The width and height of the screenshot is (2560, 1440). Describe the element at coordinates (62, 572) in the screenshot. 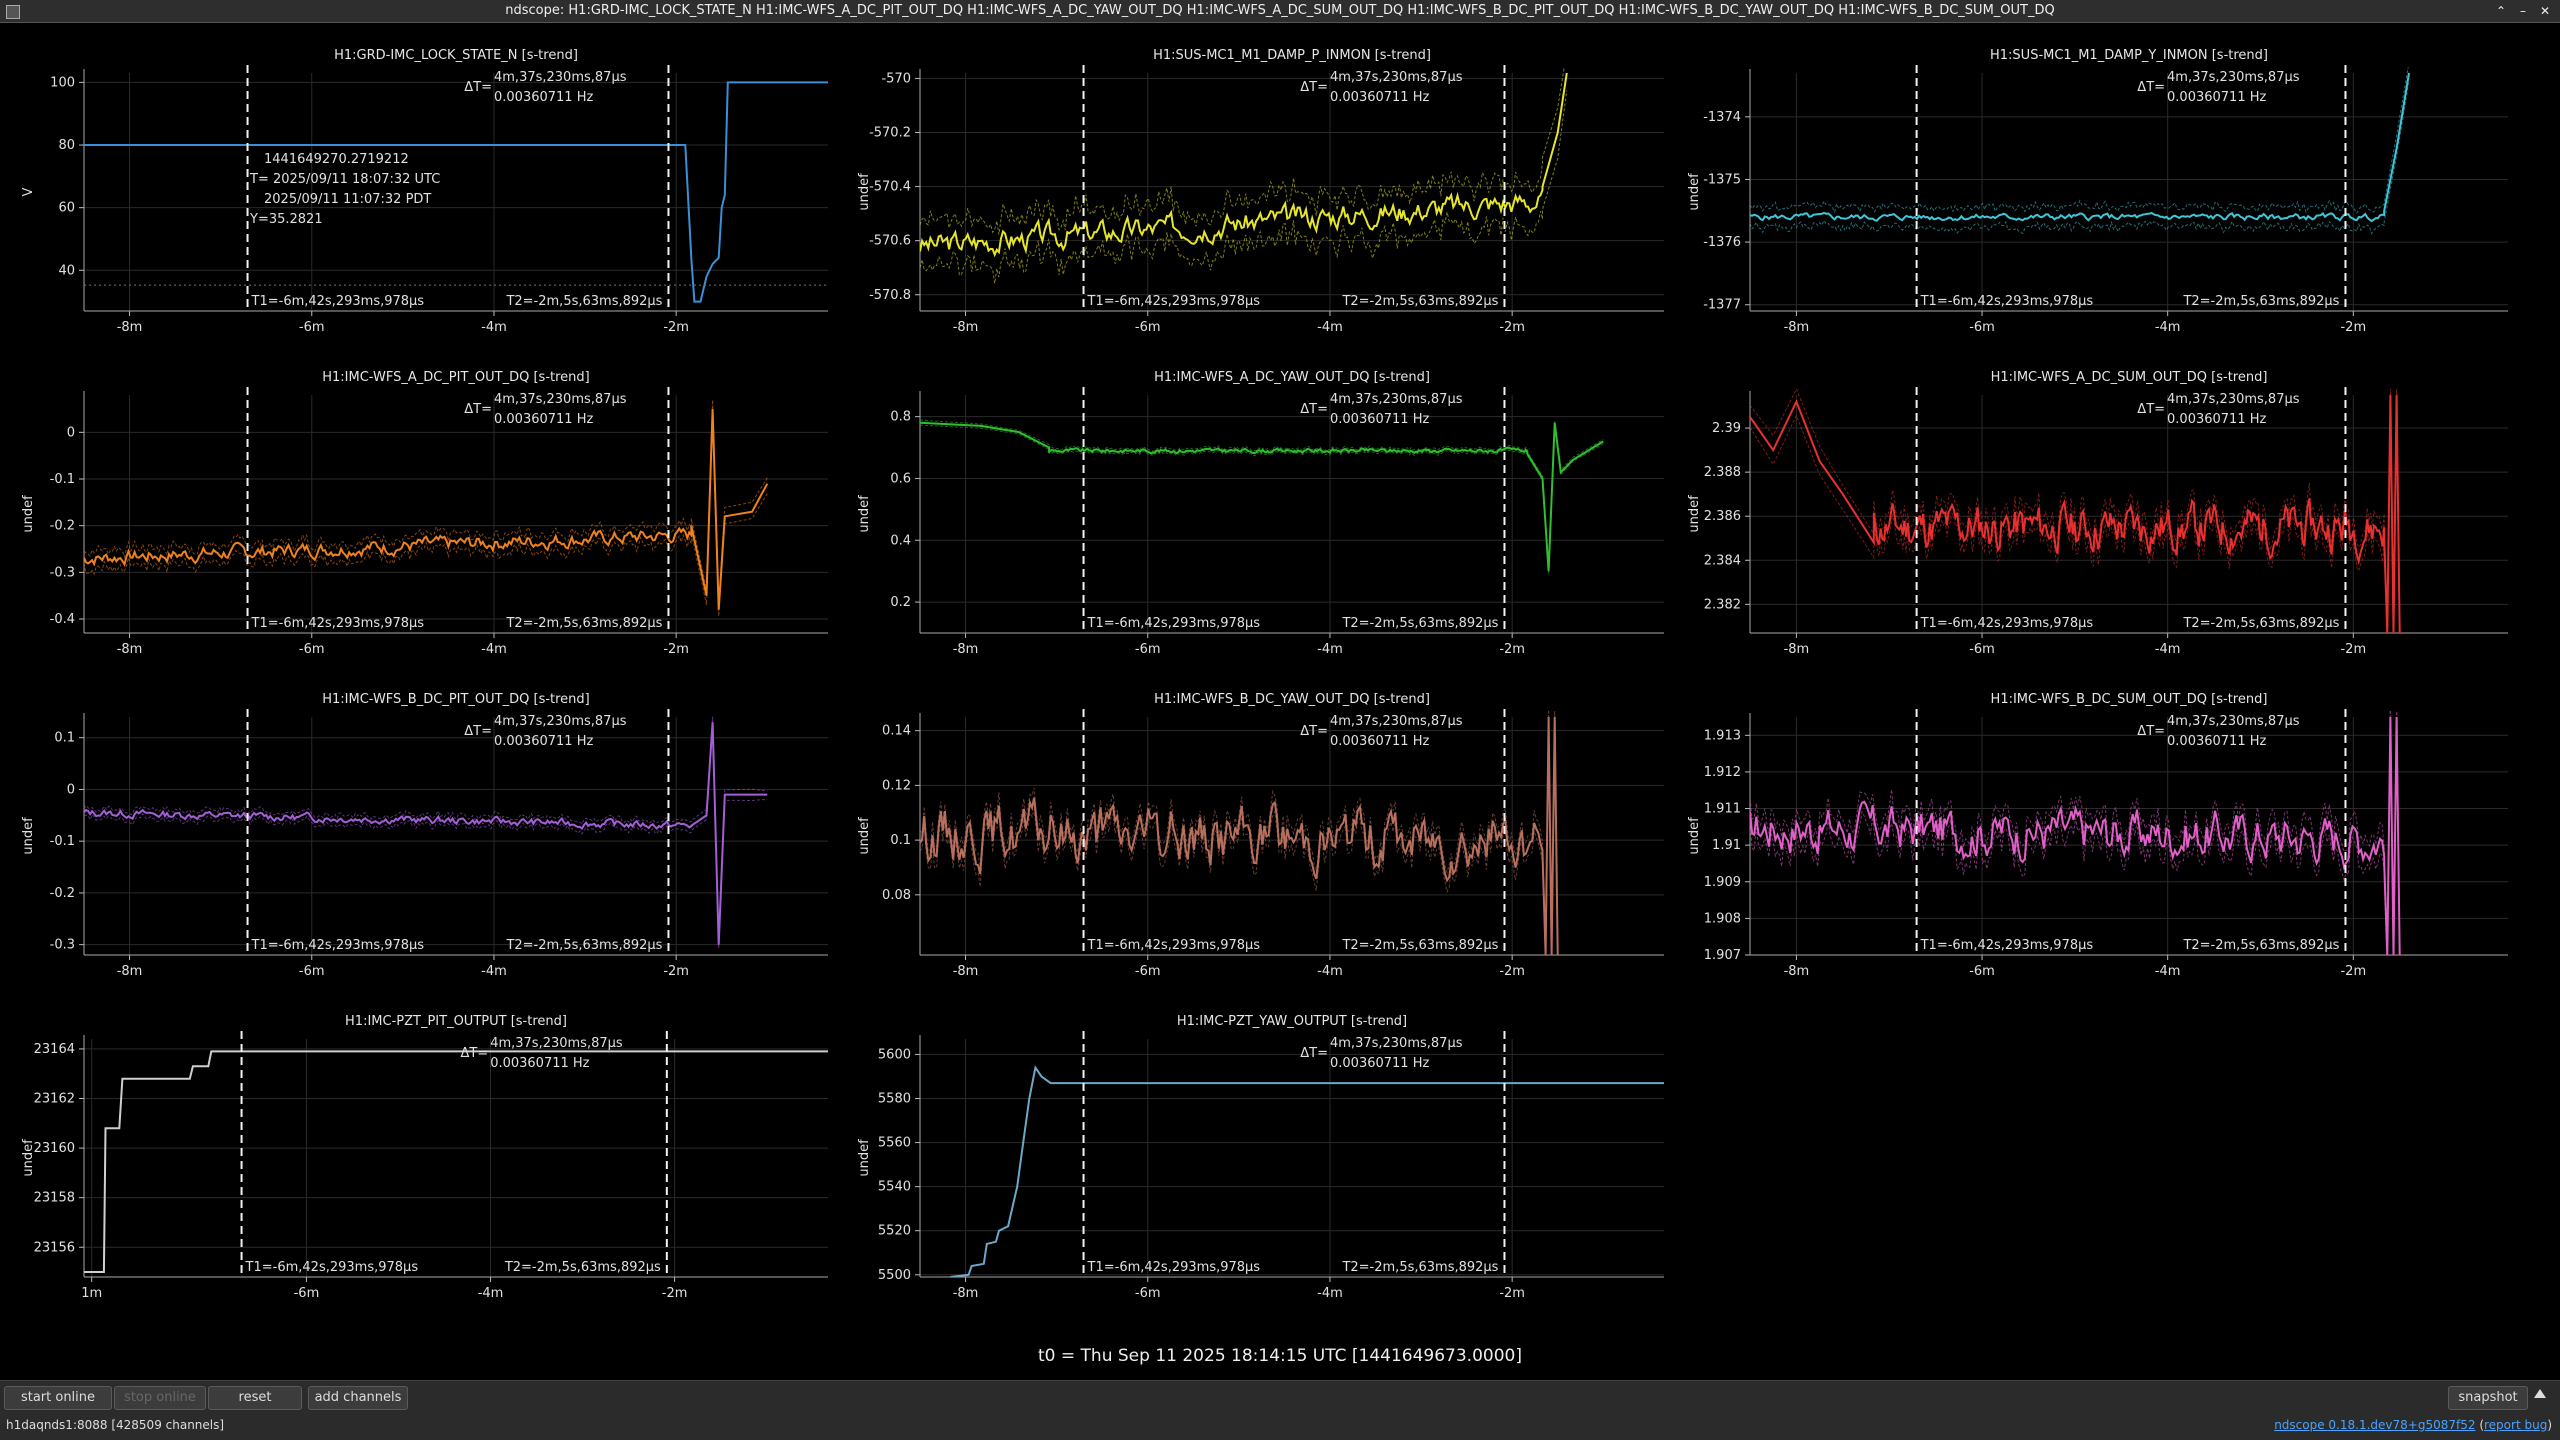

I see `y-tick-label: -0.3` at that location.